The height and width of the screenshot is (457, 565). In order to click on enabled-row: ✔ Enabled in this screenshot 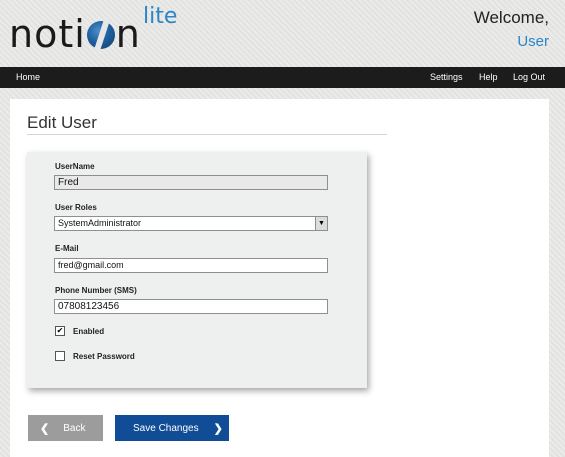, I will do `click(79, 331)`.